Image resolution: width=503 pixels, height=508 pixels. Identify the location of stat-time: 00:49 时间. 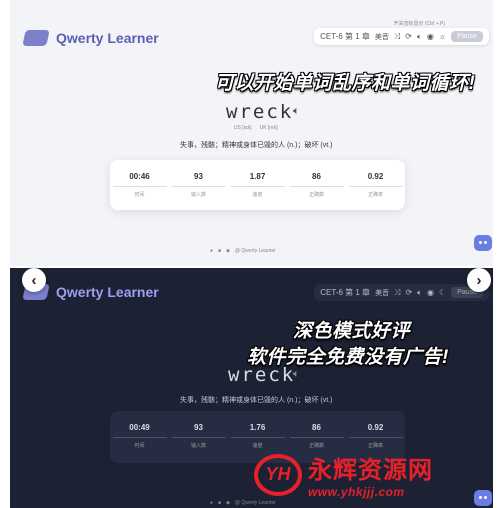
(139, 436).